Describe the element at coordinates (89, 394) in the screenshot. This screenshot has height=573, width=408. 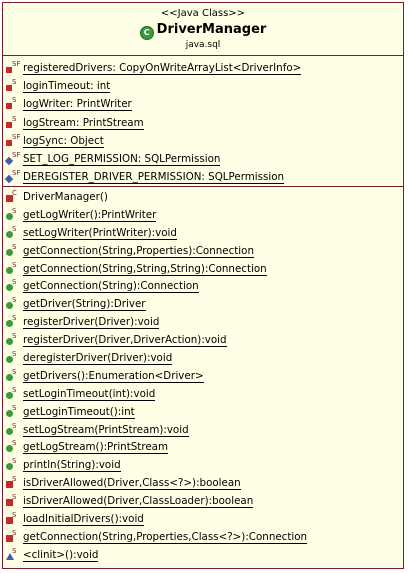
I see `method-signature: setLoginTimeout(int):void` at that location.